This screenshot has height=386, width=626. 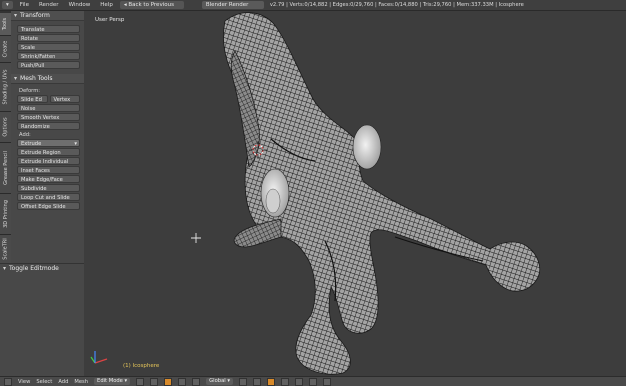 I want to click on face-select-icon, so click(x=284, y=381).